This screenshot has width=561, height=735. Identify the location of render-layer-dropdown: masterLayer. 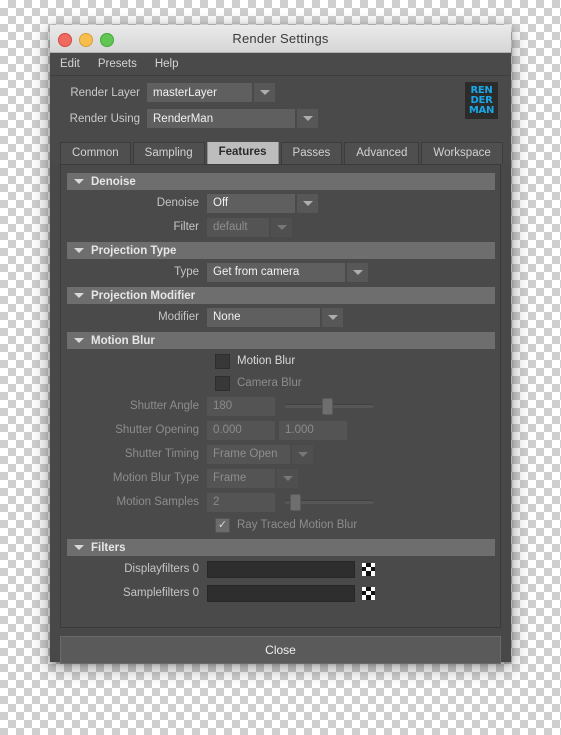
(211, 92).